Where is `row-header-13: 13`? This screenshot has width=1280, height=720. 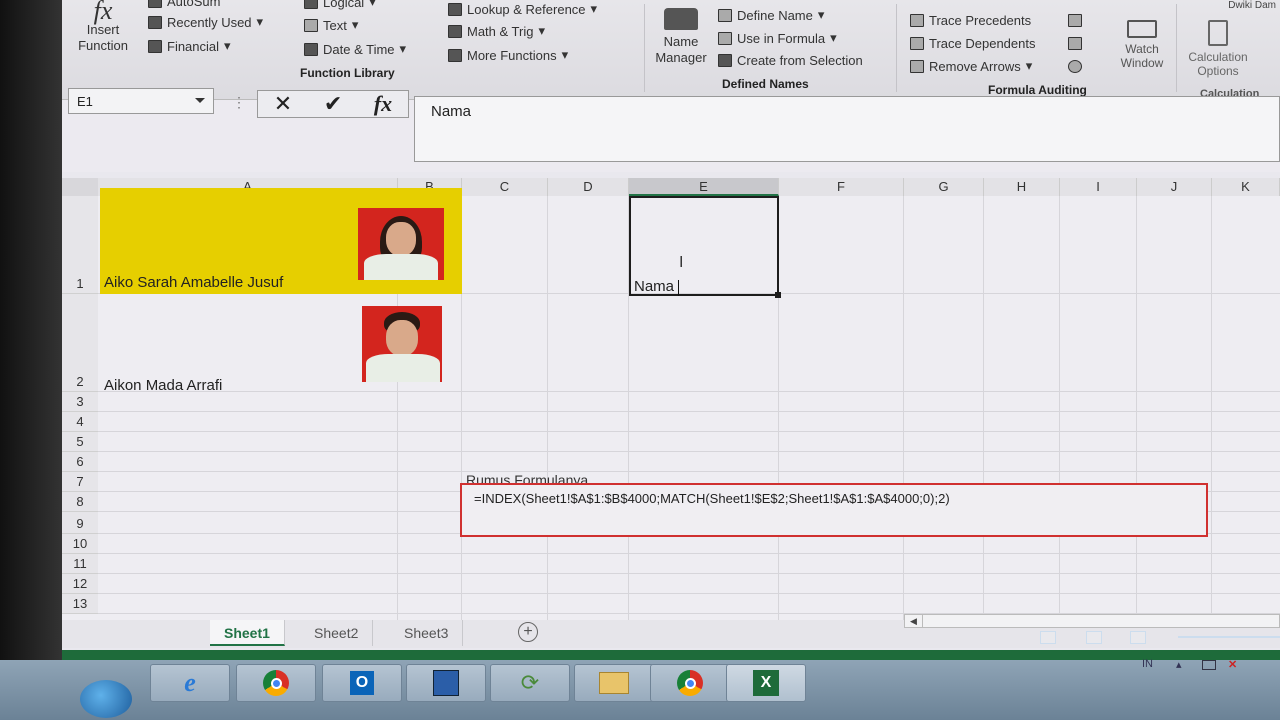 row-header-13: 13 is located at coordinates (80, 604).